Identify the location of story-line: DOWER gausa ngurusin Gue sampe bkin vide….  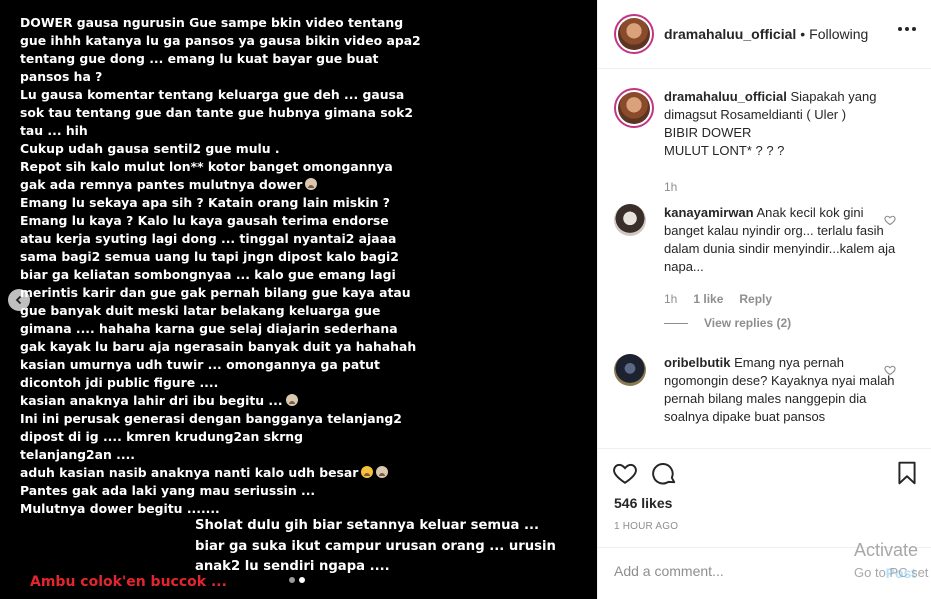
(212, 22).